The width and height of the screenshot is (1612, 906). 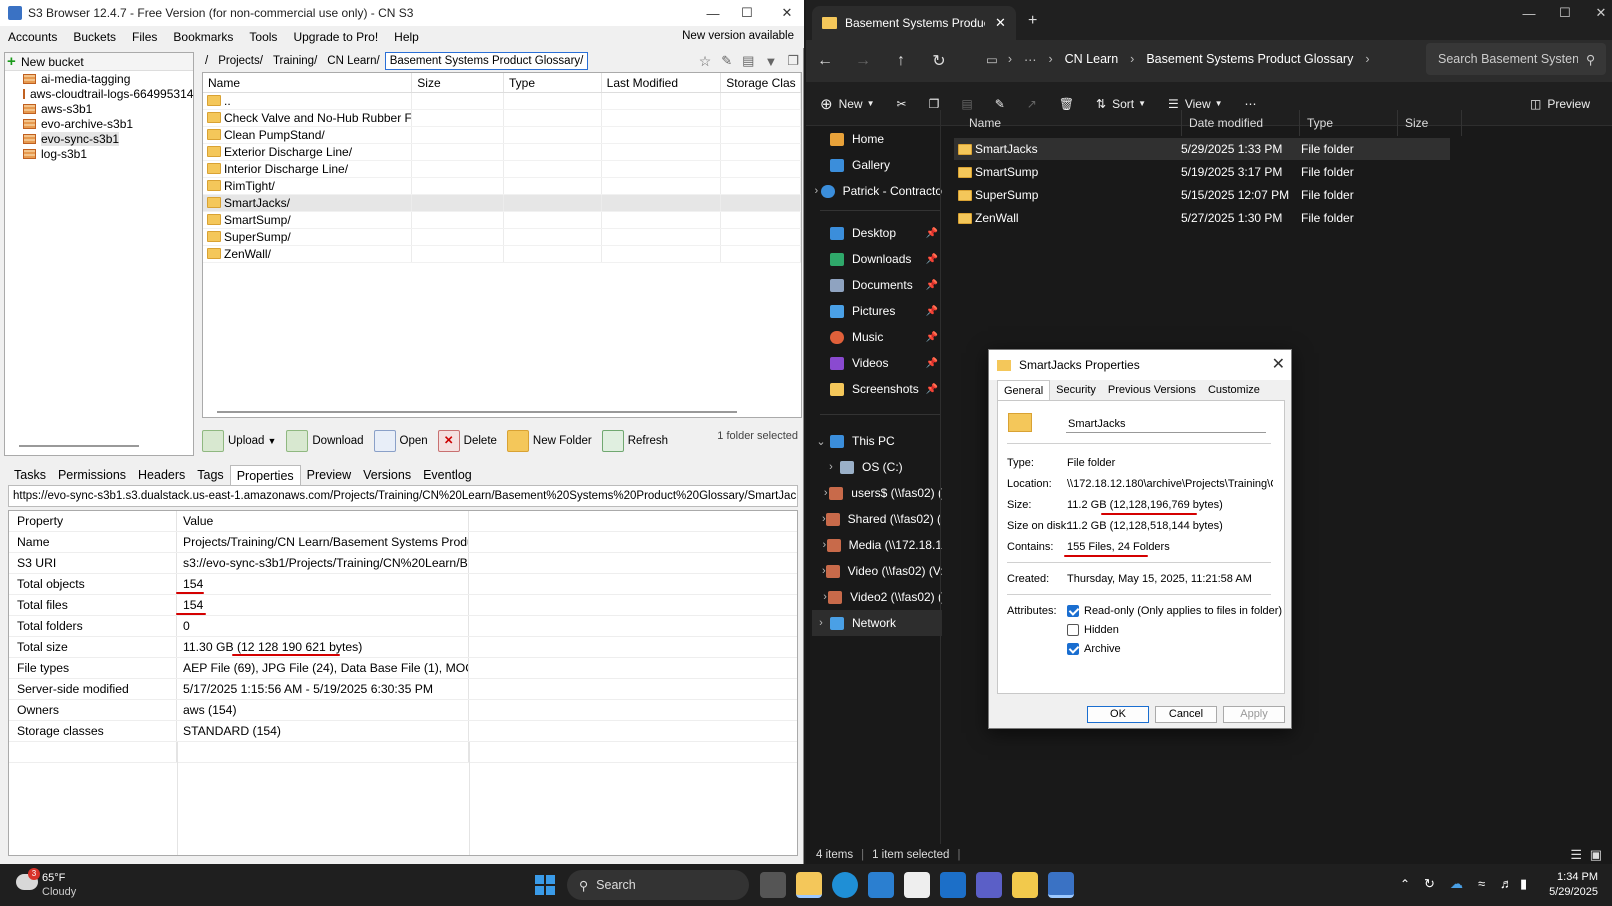 What do you see at coordinates (966, 104) in the screenshot?
I see `paste-icon: ▤` at bounding box center [966, 104].